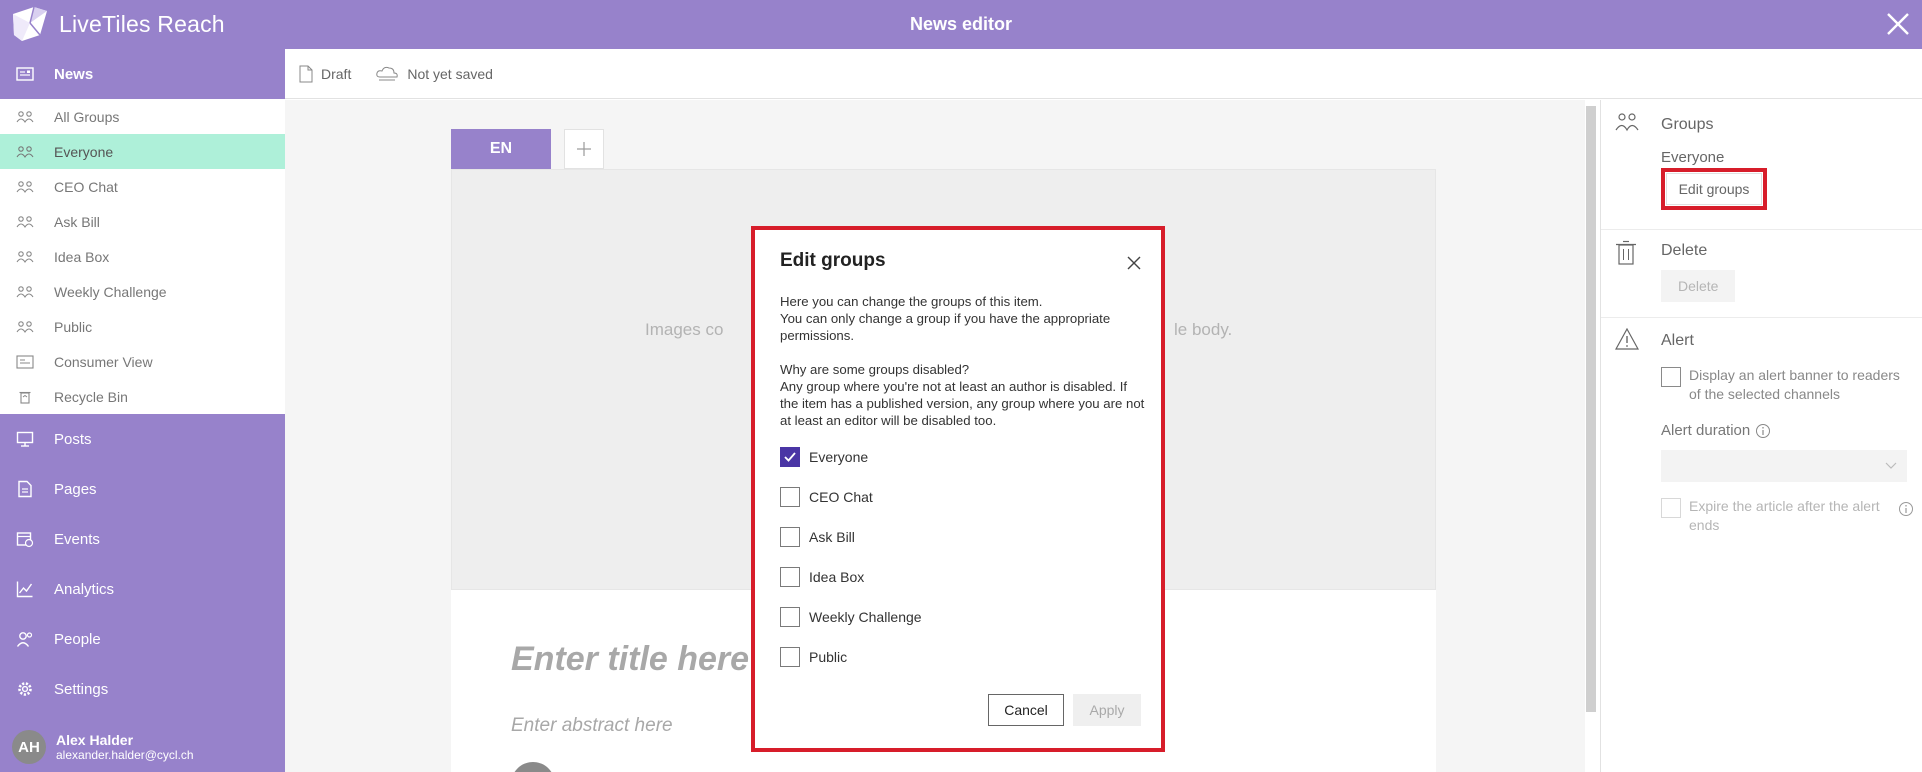 This screenshot has width=1922, height=772. Describe the element at coordinates (828, 657) in the screenshot. I see `group-option-label: Public` at that location.